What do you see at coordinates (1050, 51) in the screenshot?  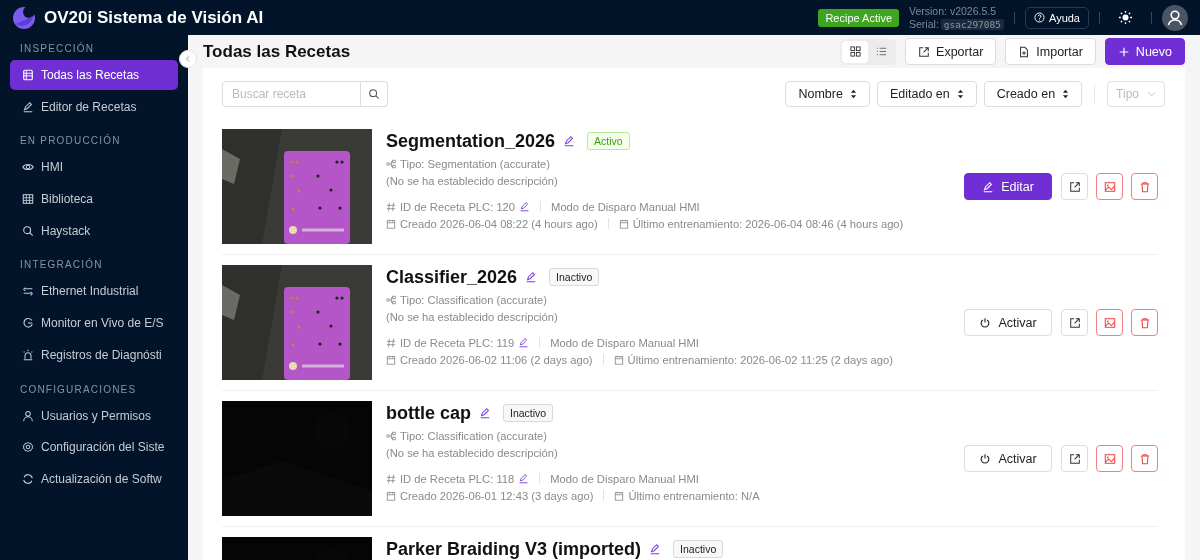 I see `import-button: Importar` at bounding box center [1050, 51].